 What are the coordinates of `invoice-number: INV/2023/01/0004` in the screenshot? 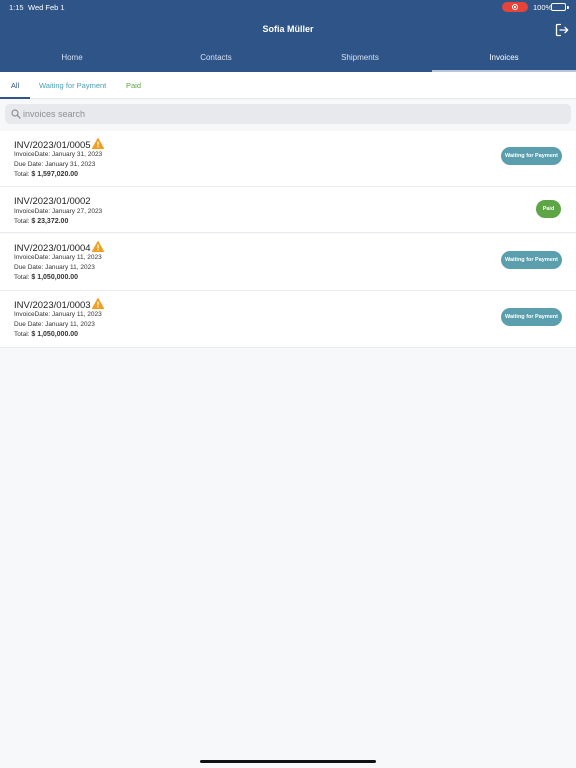 It's located at (52, 248).